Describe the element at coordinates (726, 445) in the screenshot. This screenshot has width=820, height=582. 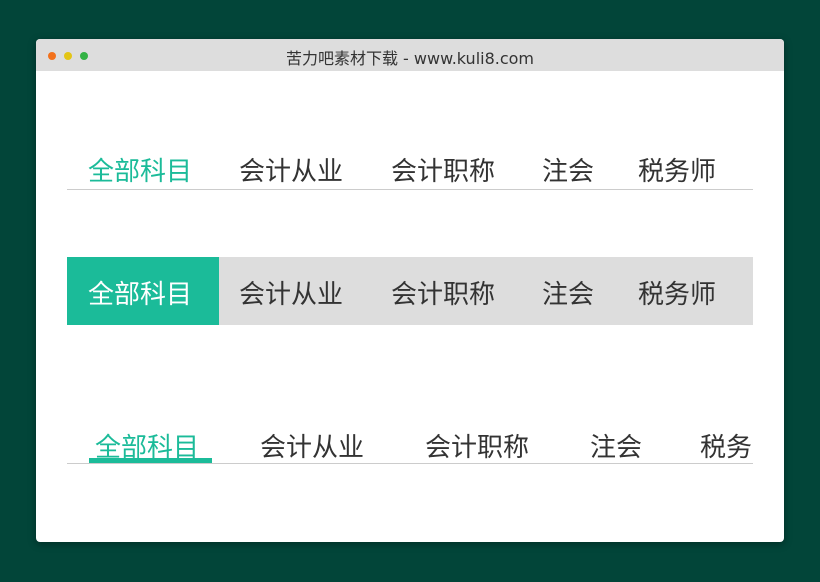
I see `tab-tax-agent: 税务` at that location.